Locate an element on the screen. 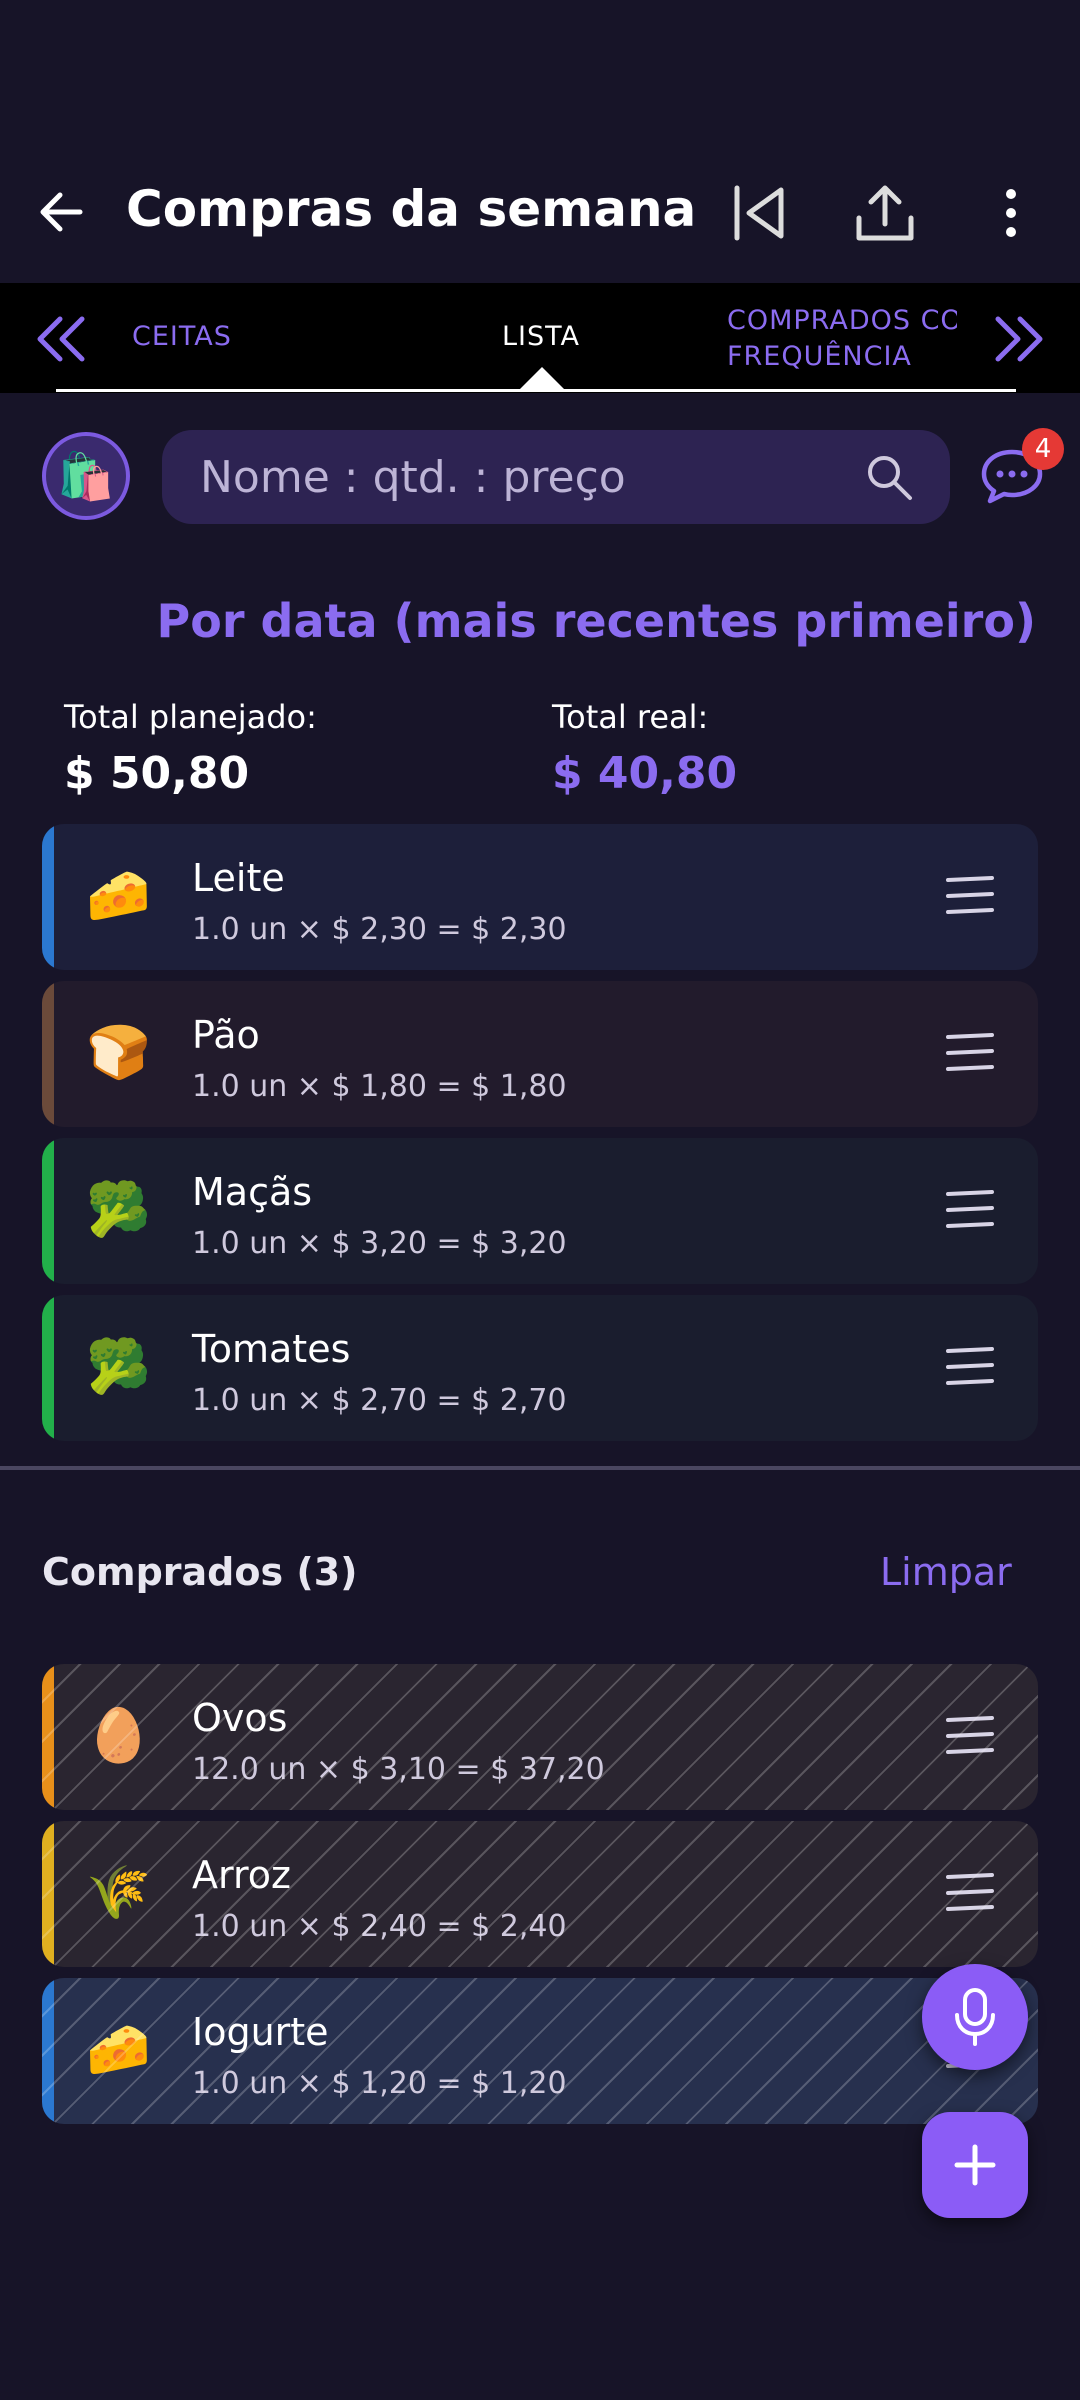  back-arrow-icon is located at coordinates (61, 212).